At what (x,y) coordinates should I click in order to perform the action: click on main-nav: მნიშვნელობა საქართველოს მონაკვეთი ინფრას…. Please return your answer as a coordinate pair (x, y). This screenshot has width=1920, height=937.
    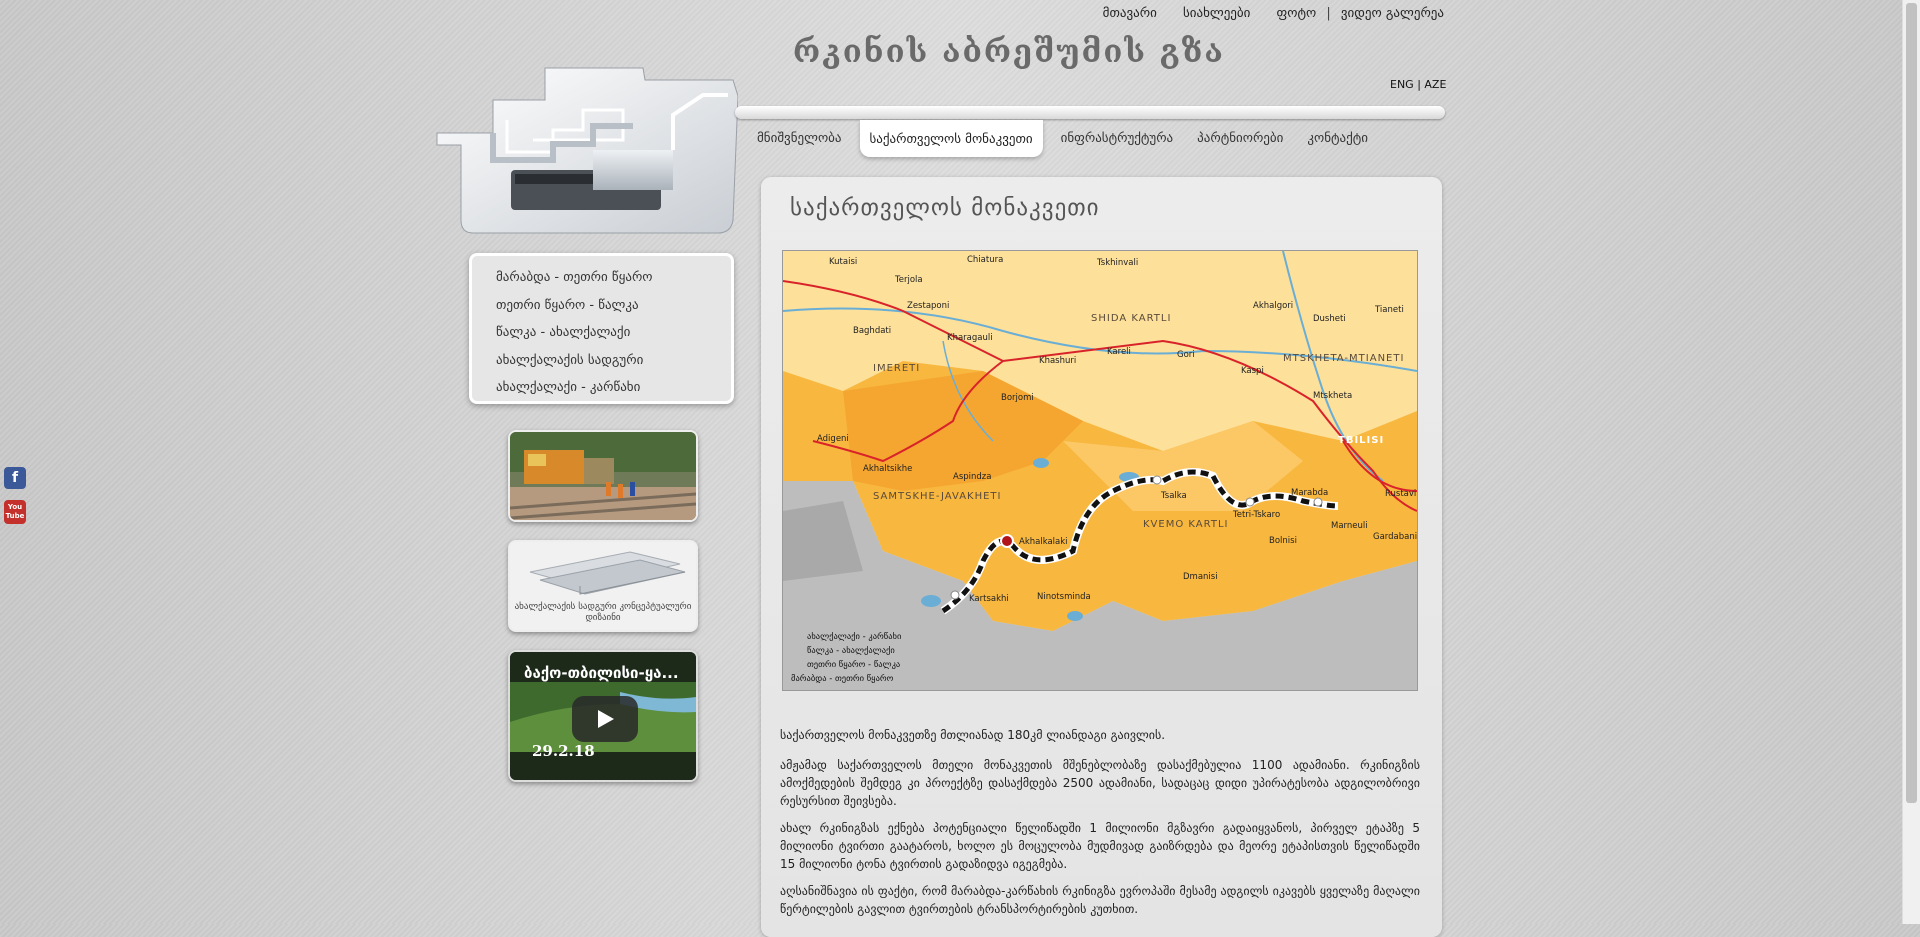
    Looking at the image, I should click on (1062, 138).